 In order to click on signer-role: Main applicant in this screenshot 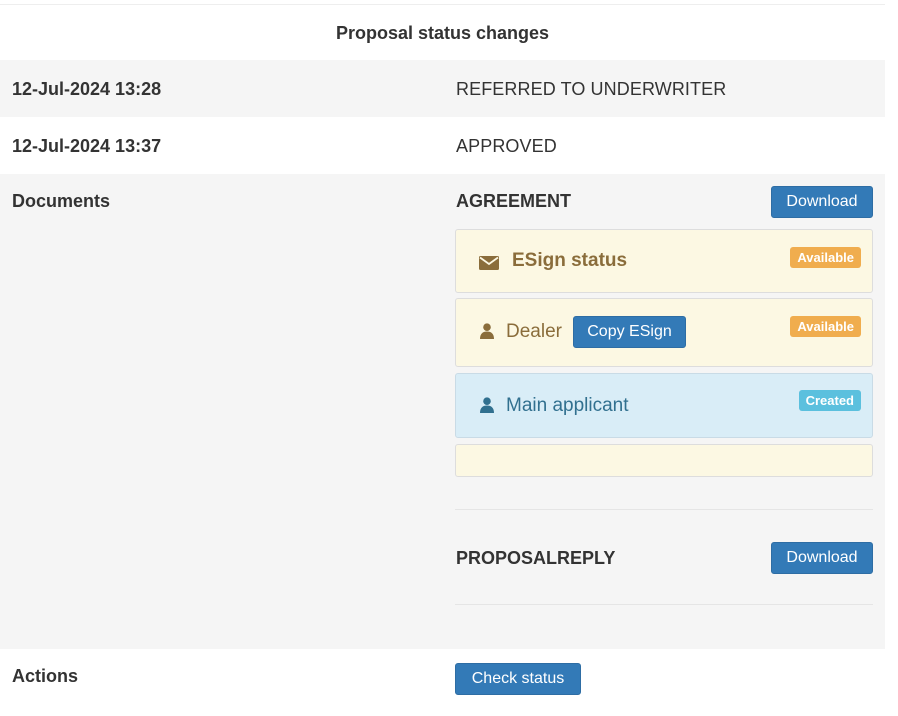, I will do `click(567, 405)`.